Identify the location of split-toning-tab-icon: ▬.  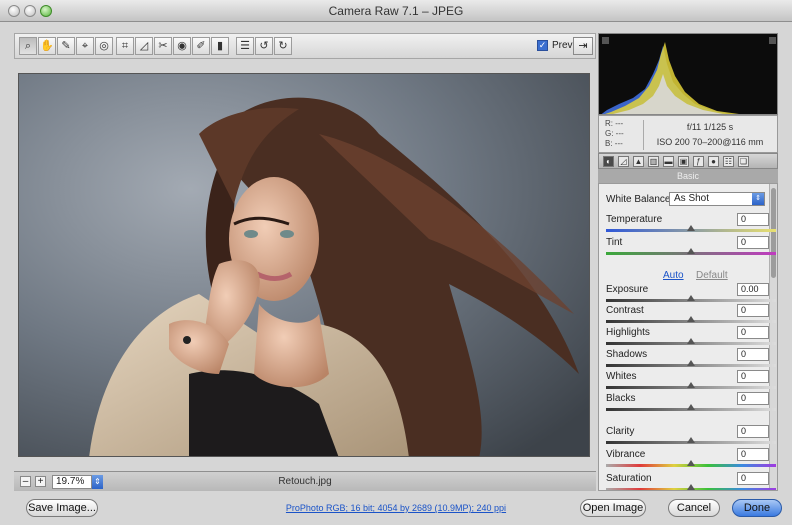
(668, 161).